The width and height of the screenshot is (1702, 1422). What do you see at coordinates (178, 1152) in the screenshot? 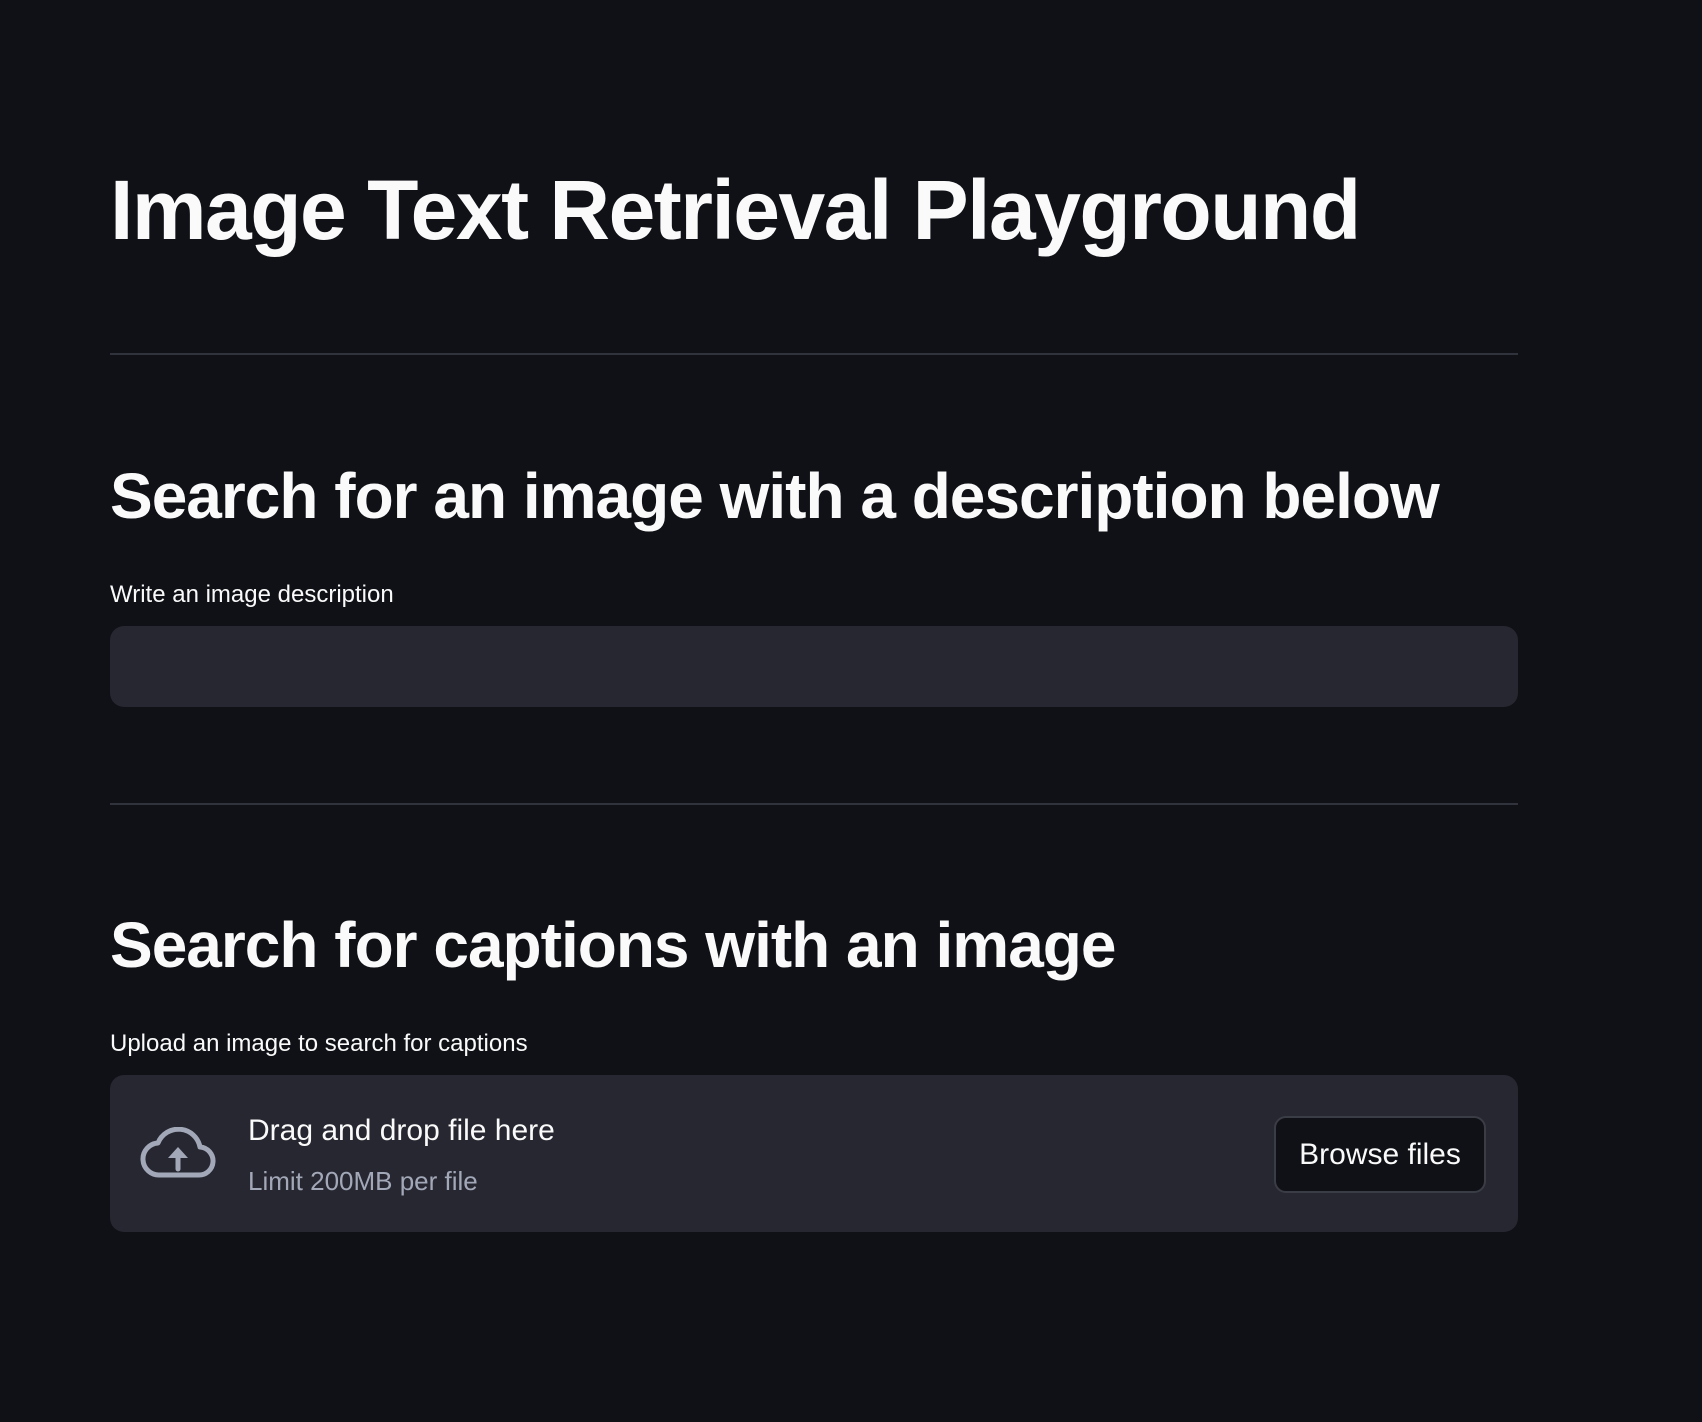
I see `cloud-upload-icon` at bounding box center [178, 1152].